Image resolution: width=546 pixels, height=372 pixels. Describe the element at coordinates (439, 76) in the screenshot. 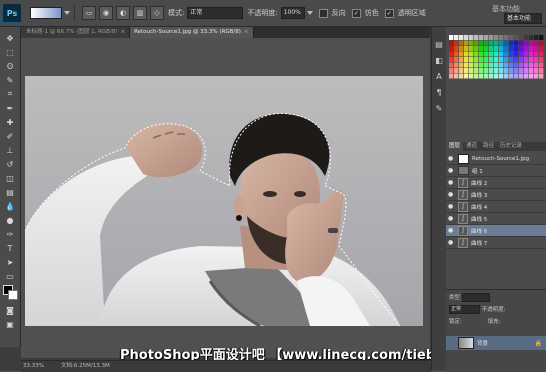

I see `character-panel-icon: A` at that location.